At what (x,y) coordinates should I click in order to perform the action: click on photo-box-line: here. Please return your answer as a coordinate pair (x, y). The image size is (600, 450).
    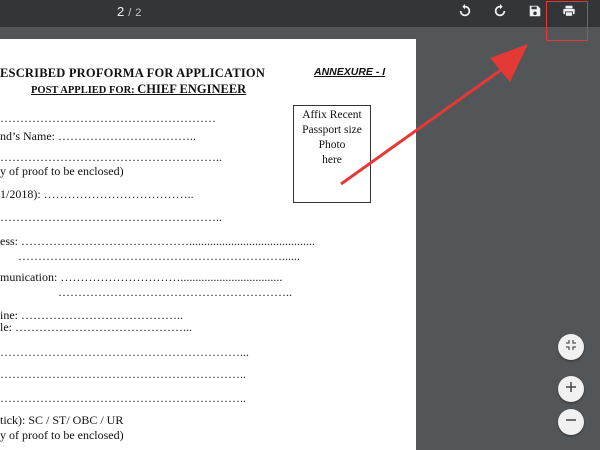
    Looking at the image, I should click on (332, 160).